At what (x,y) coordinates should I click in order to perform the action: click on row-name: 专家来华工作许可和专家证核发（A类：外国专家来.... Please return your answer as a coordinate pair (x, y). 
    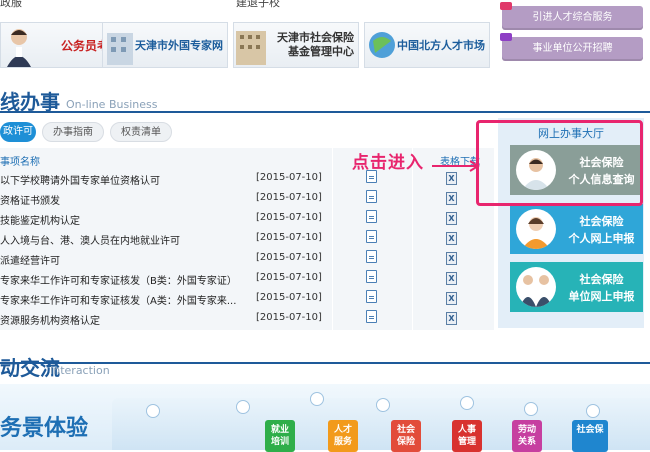
    Looking at the image, I should click on (118, 299).